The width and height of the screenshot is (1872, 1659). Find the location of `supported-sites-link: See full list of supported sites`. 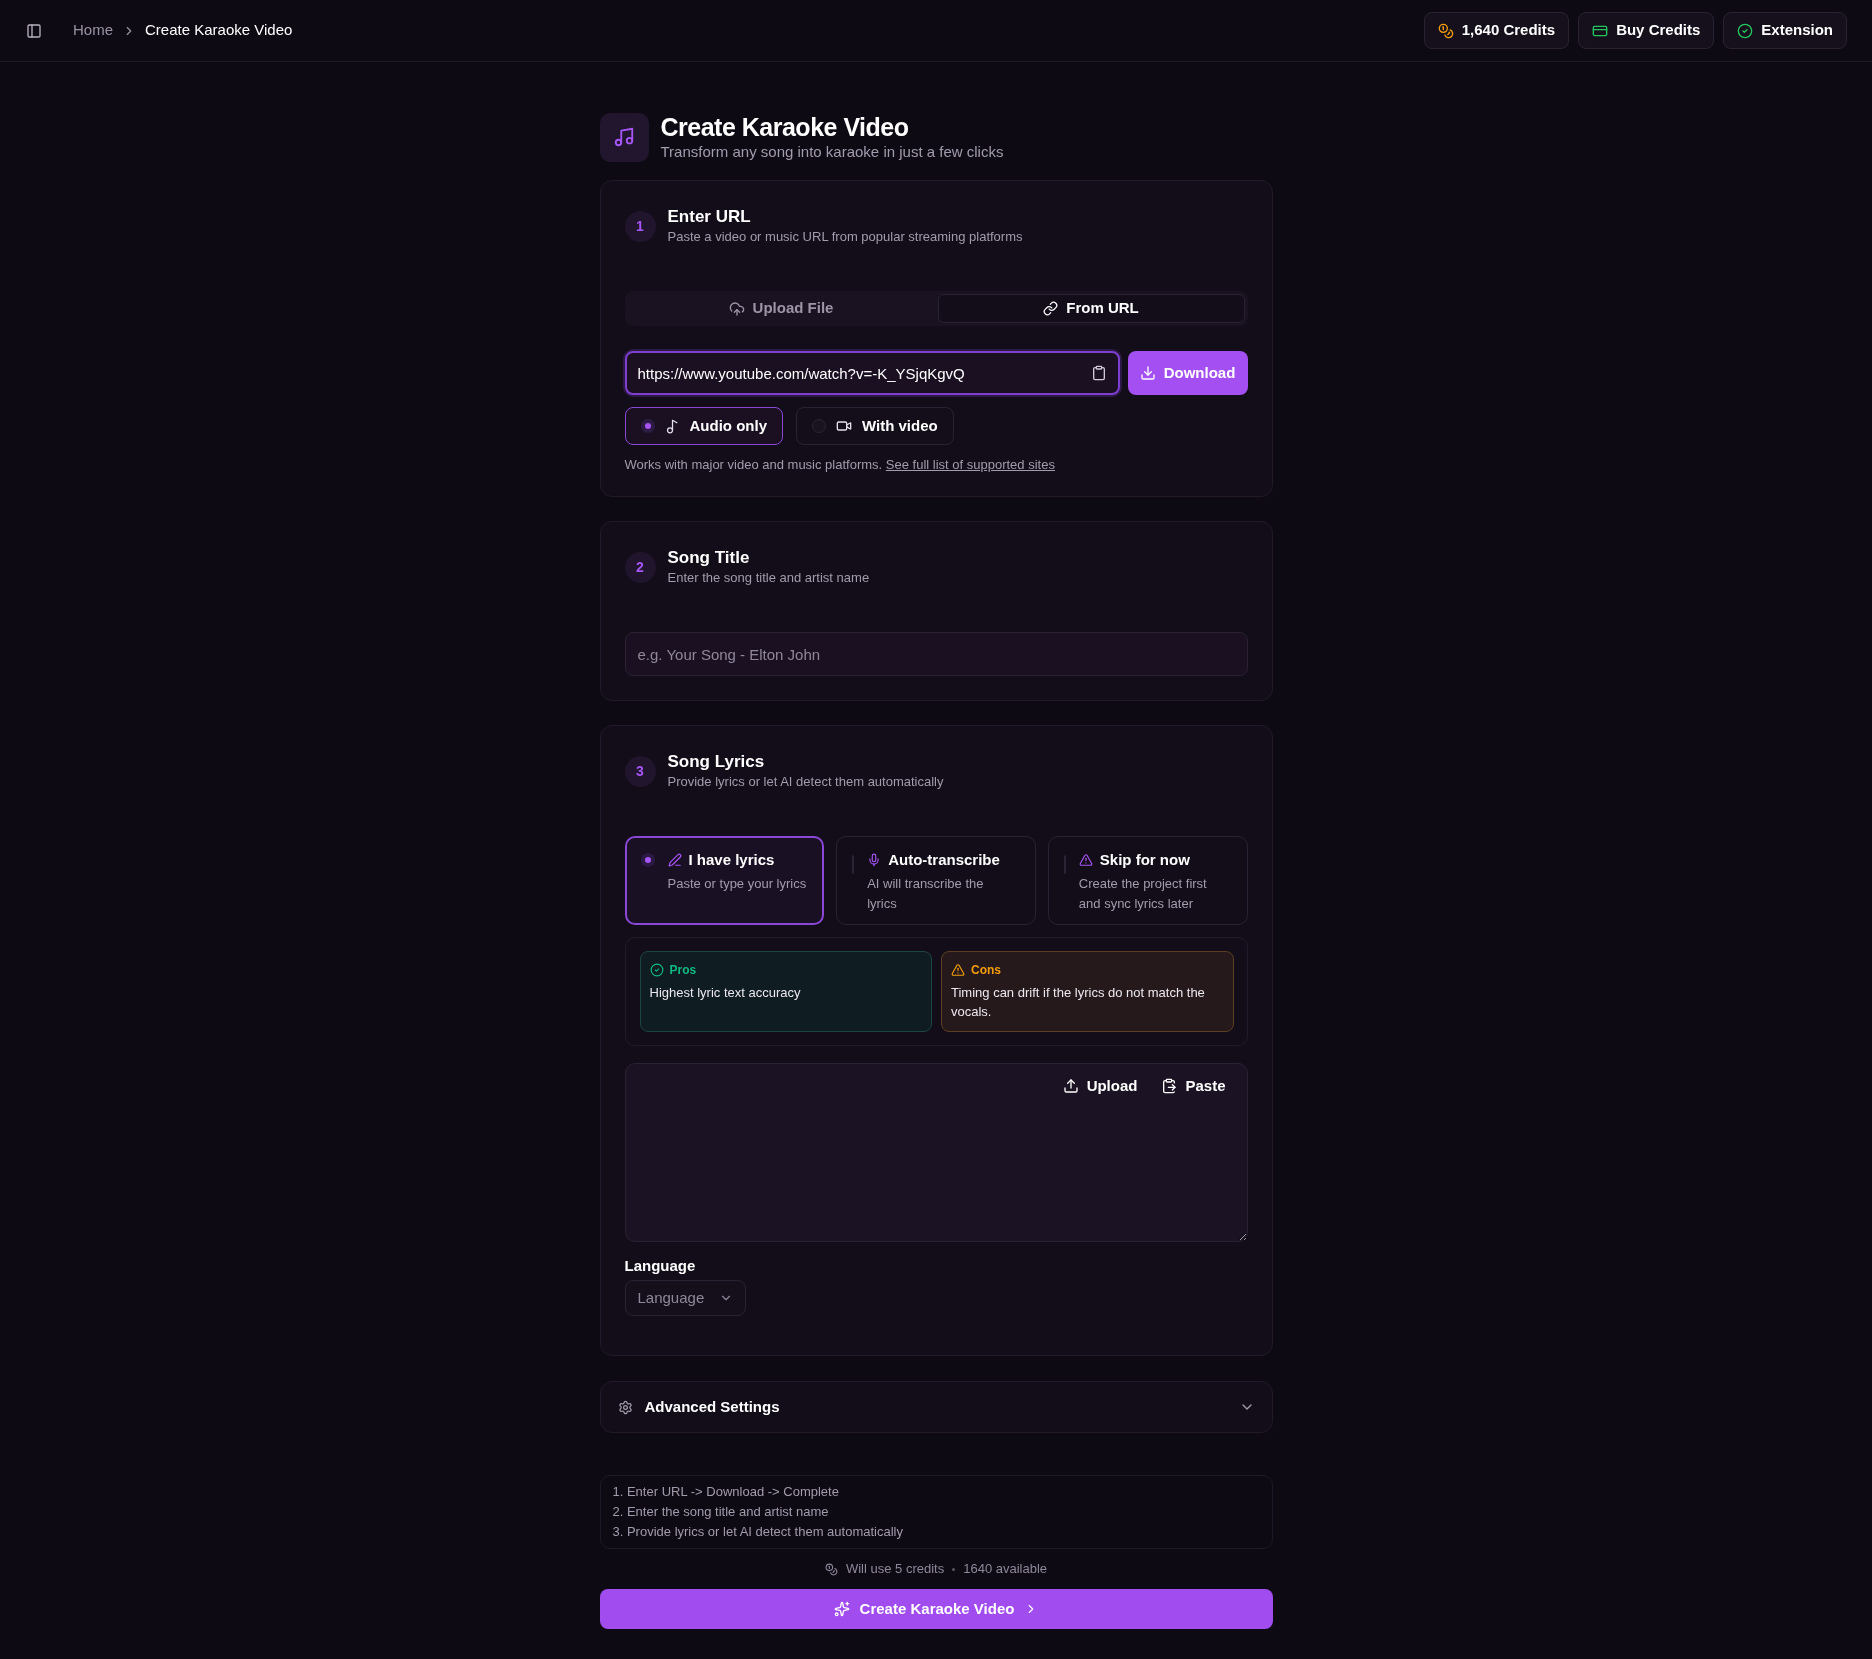

supported-sites-link: See full list of supported sites is located at coordinates (970, 464).